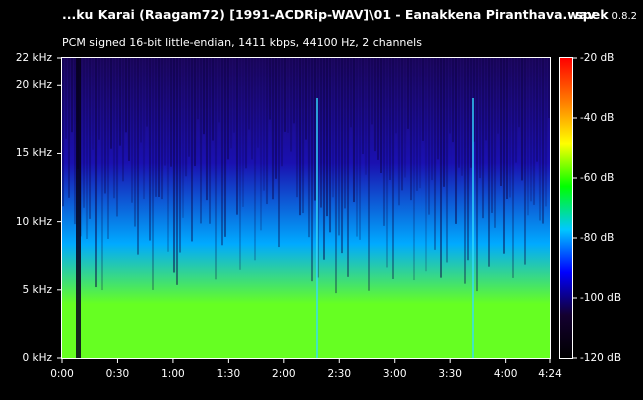 This screenshot has width=643, height=400. I want to click on spectrogram-streak, so click(473, 228).